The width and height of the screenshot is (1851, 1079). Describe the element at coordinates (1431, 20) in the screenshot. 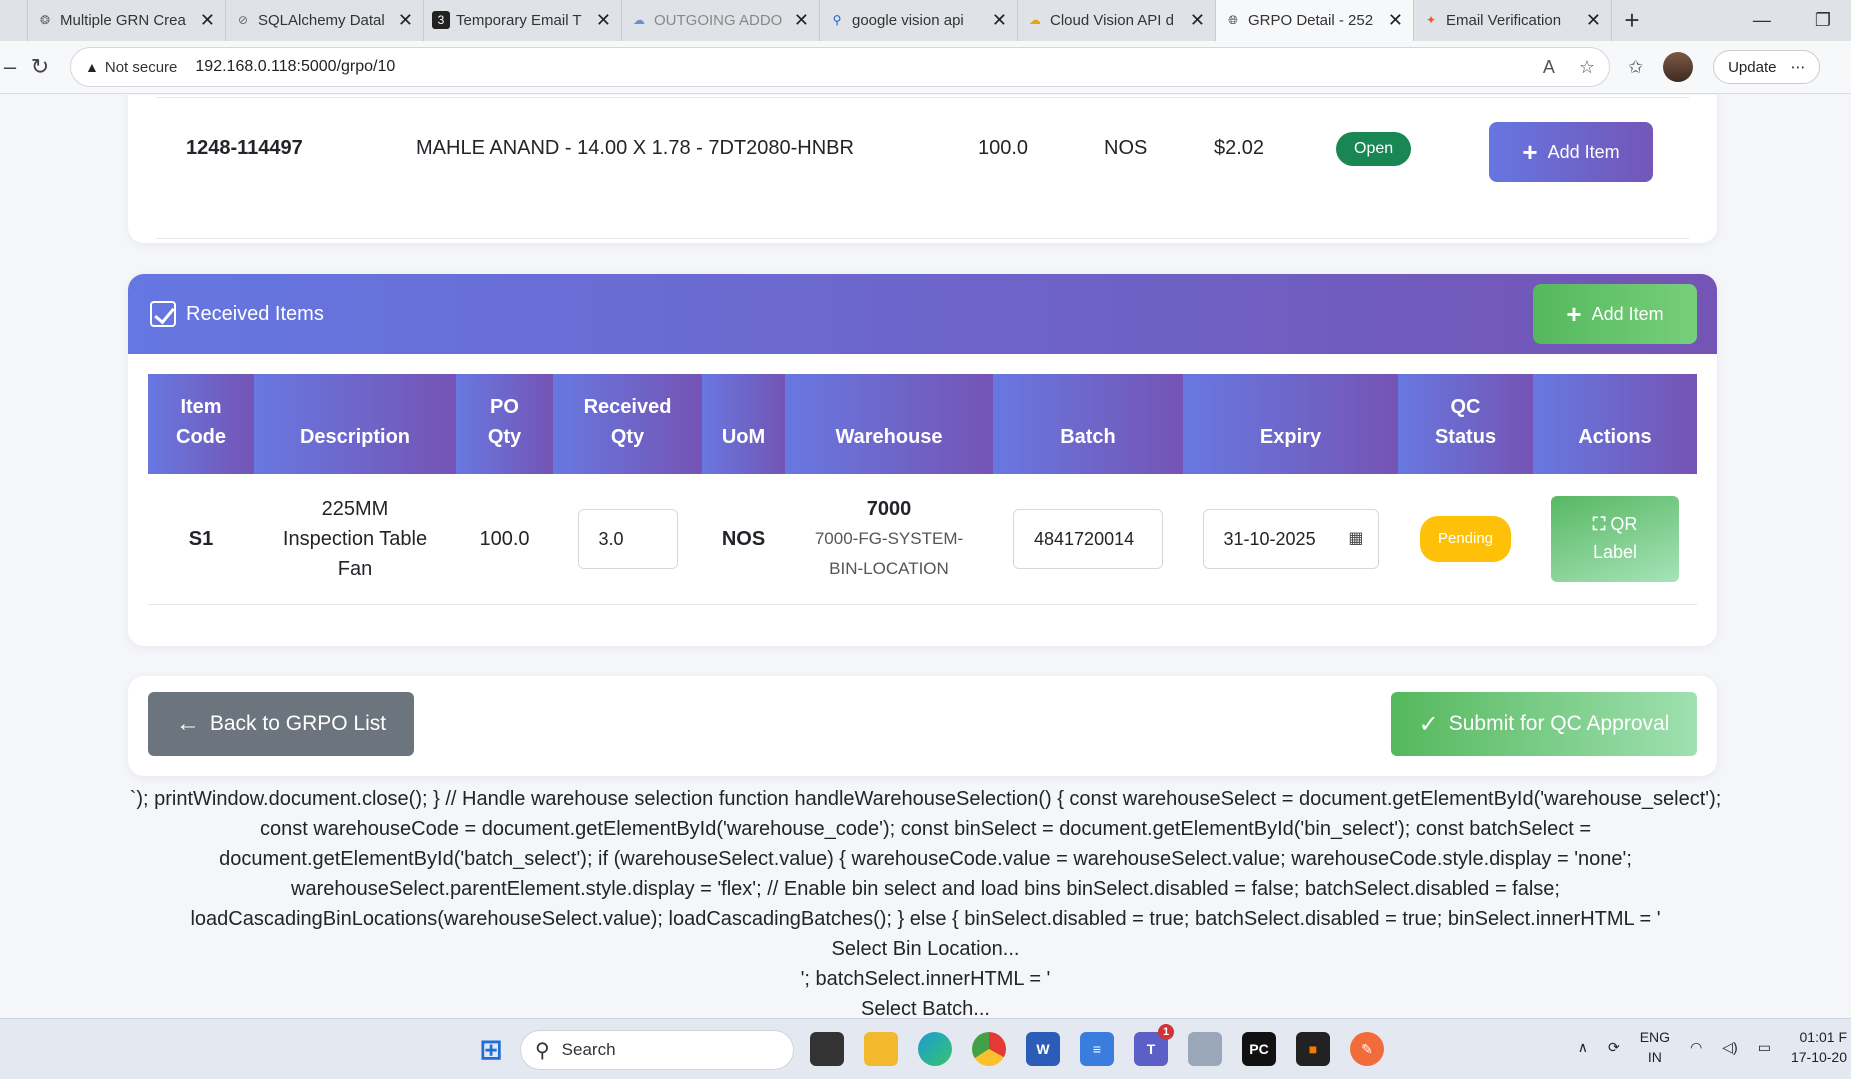

I see `email-verify-icon: ✦` at that location.